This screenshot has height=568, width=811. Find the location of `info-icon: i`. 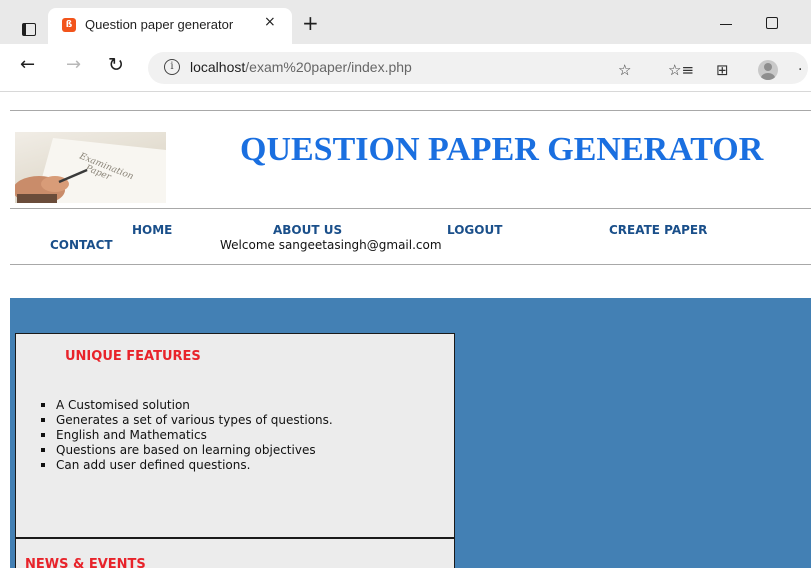

info-icon: i is located at coordinates (172, 67).